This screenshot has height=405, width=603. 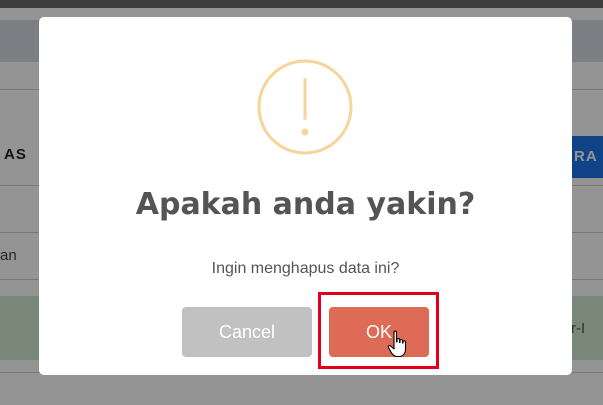 I want to click on dialog-message: Ingin menghapus data ini?, so click(x=305, y=268).